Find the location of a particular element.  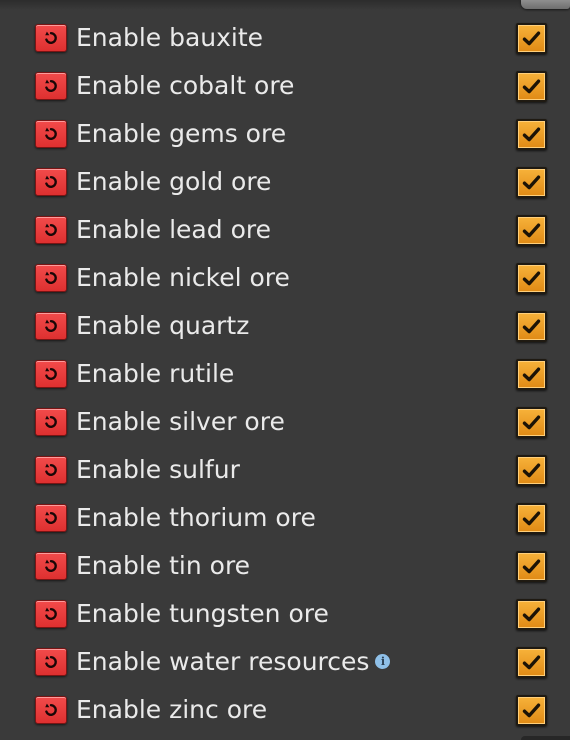

setting-row: Enable tin ore is located at coordinates (285, 566).